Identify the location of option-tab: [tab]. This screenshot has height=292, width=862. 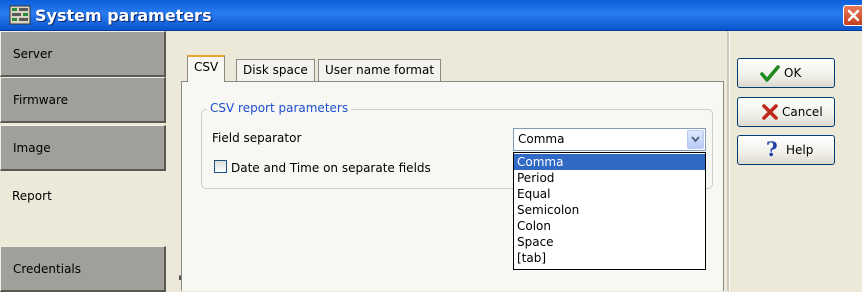
(609, 258).